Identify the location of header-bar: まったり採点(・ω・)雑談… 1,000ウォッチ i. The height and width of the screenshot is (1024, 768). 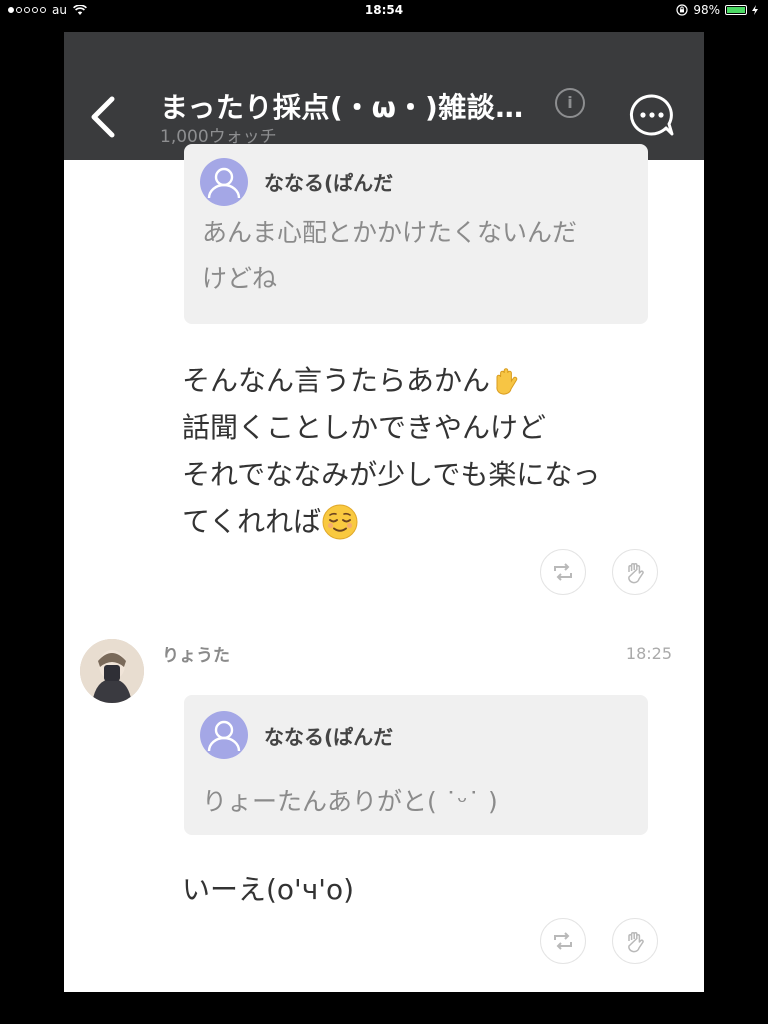
(384, 96).